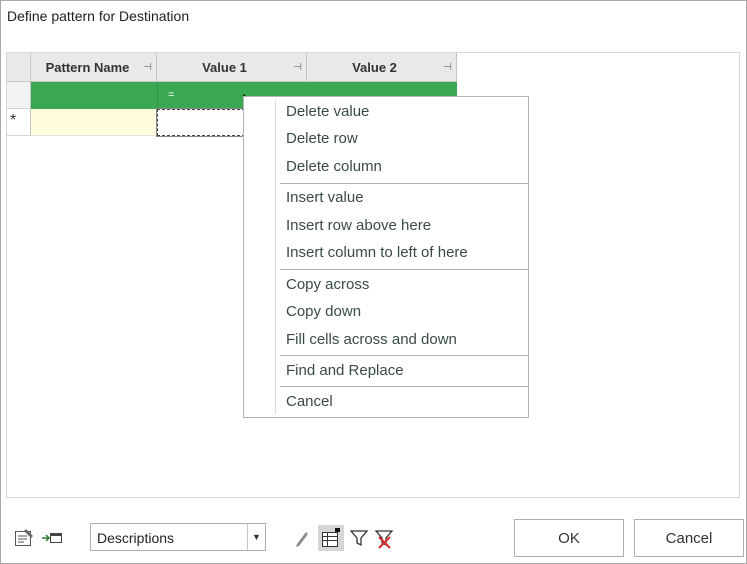 Image resolution: width=747 pixels, height=564 pixels. What do you see at coordinates (178, 537) in the screenshot?
I see `view-select: Descriptions ▼` at bounding box center [178, 537].